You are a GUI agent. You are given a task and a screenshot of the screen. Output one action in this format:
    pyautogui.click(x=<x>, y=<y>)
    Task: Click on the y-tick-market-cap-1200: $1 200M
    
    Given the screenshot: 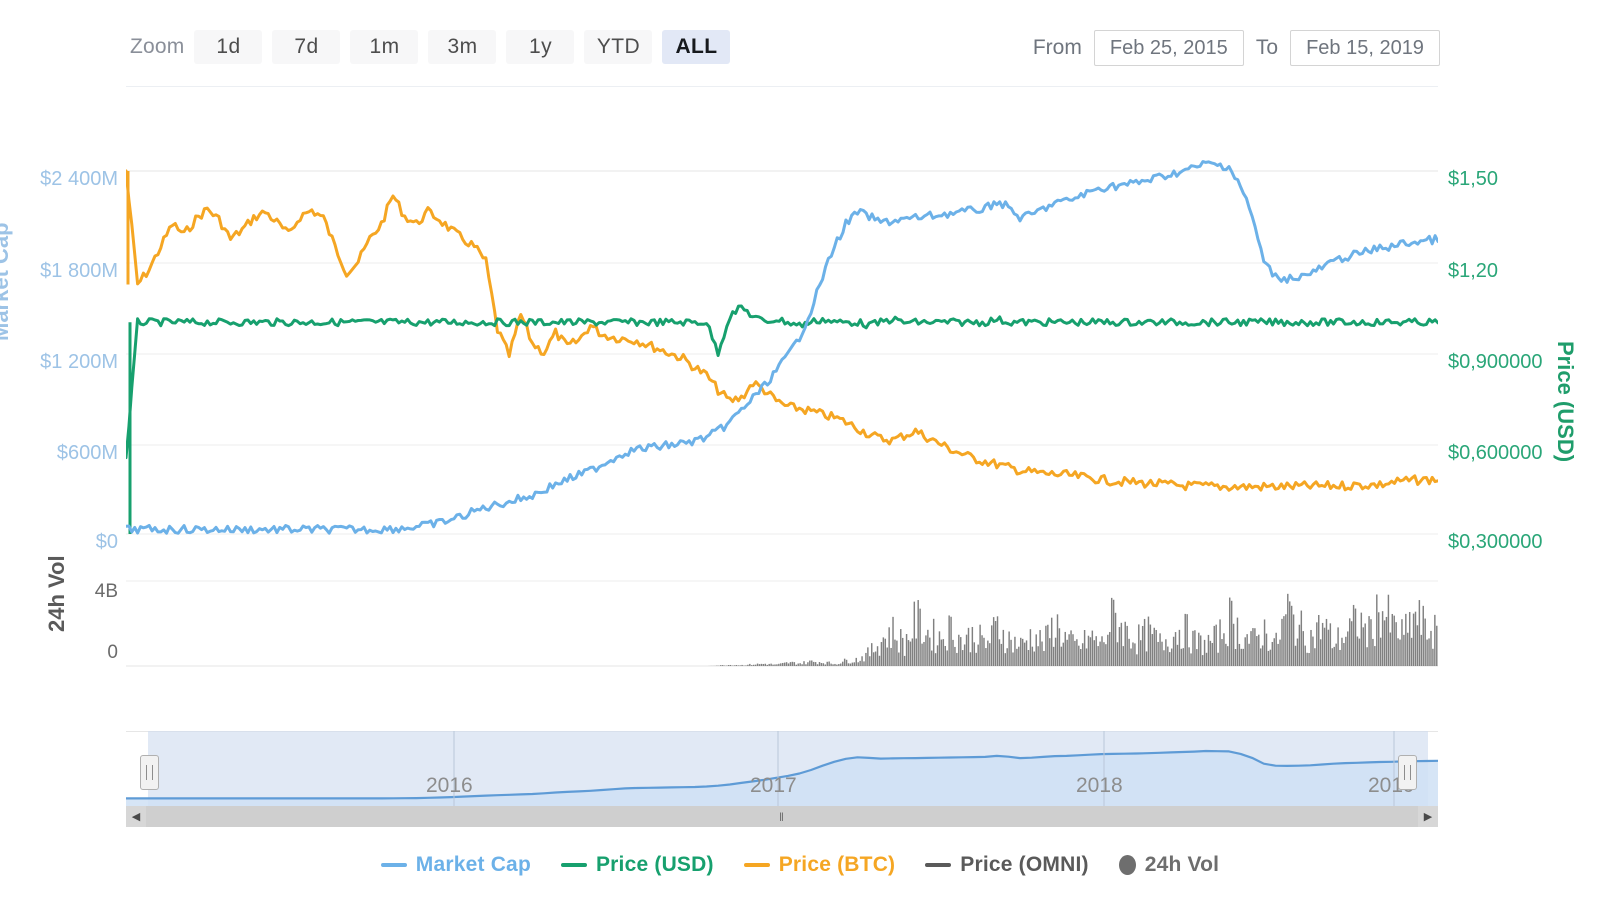 What is the action you would take?
    pyautogui.click(x=79, y=362)
    